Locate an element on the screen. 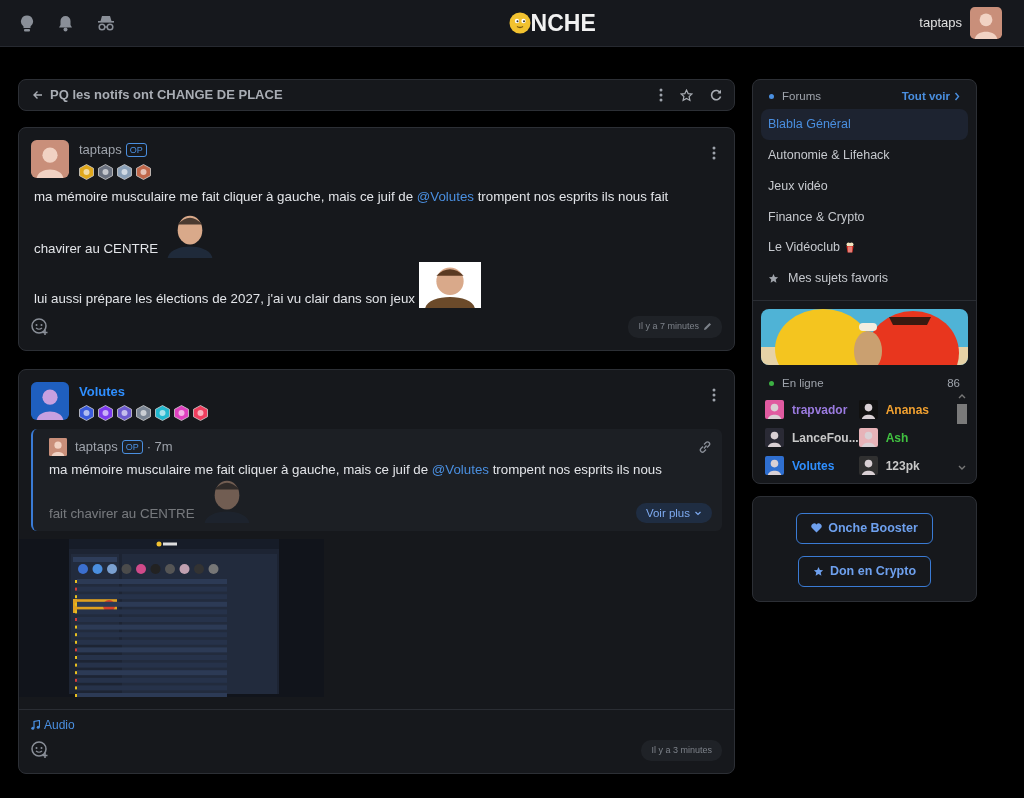  see-all-link: Tout voir is located at coordinates (930, 97).